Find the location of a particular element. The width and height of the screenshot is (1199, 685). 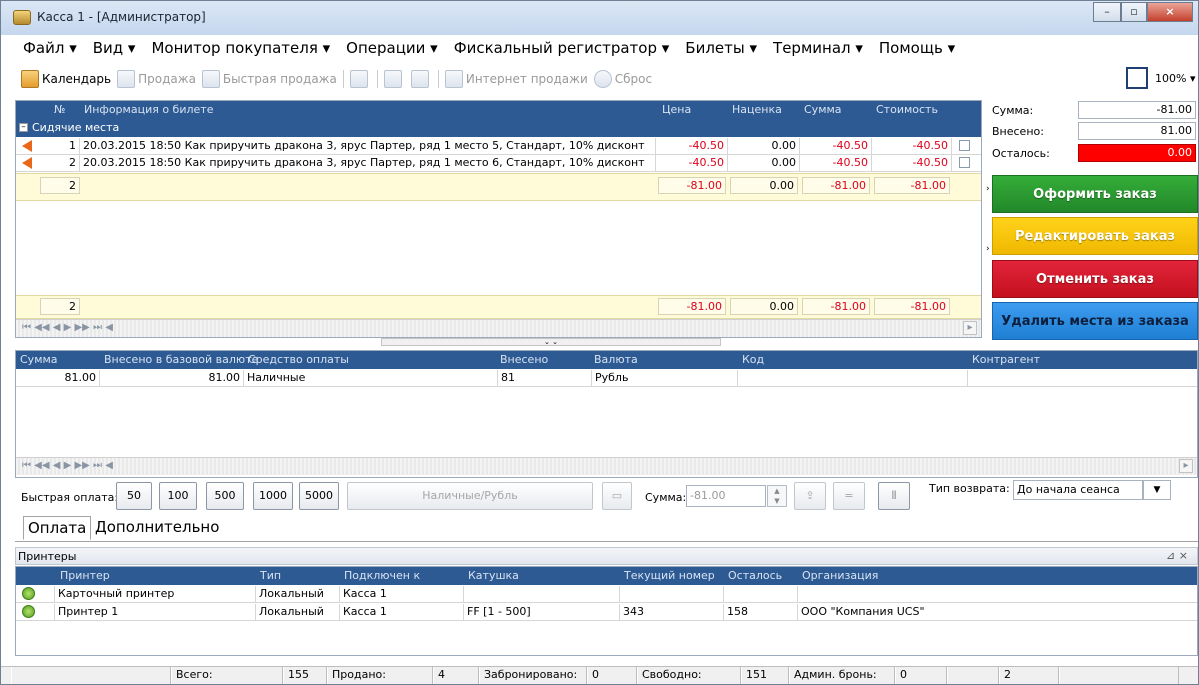

return-type-select: До начала сеанса is located at coordinates (1078, 490).